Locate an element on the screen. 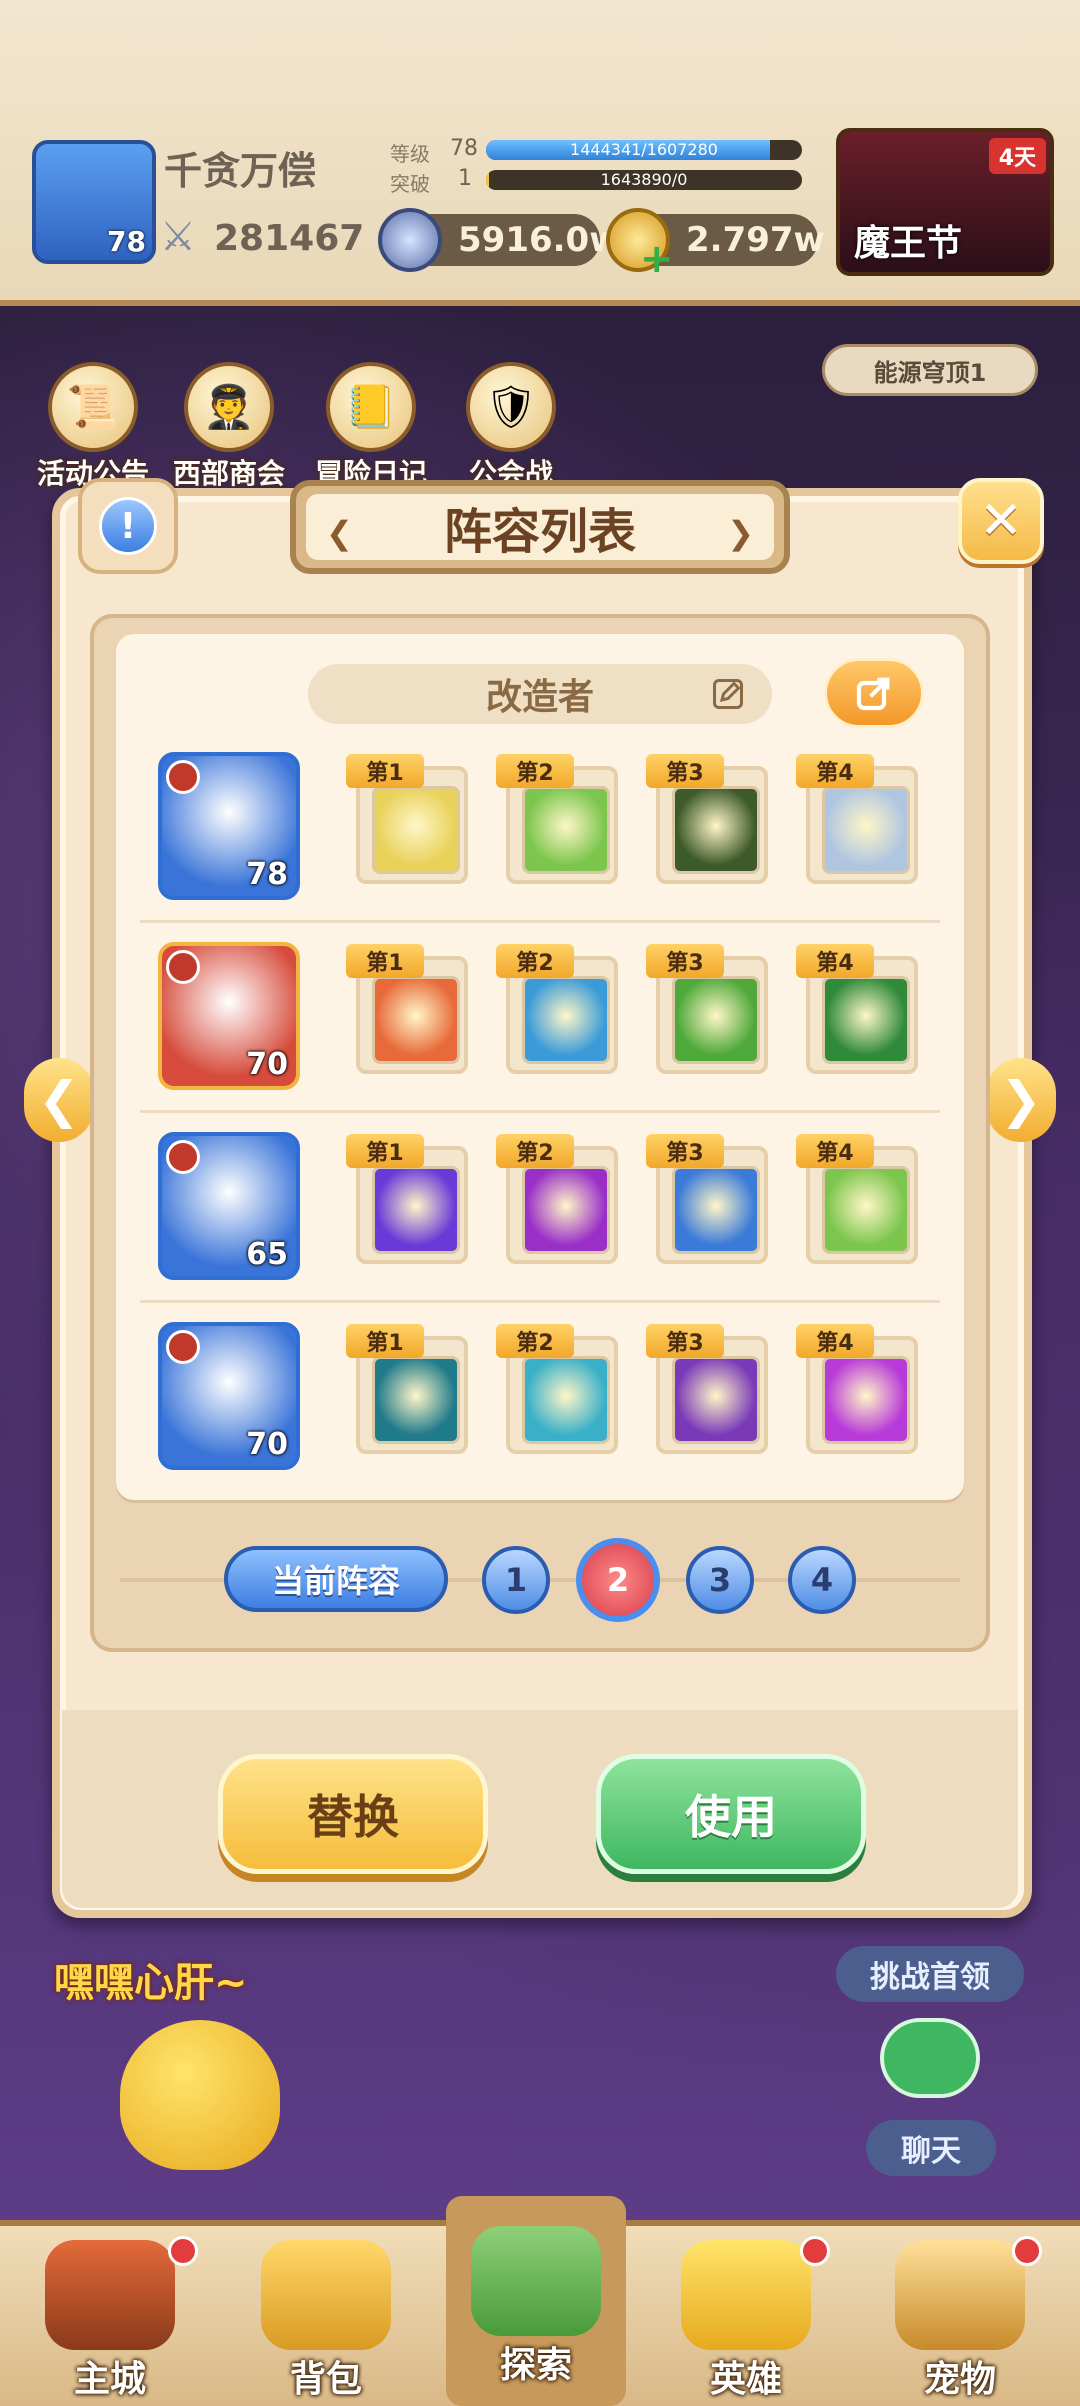  edit-name-icon is located at coordinates (728, 694).